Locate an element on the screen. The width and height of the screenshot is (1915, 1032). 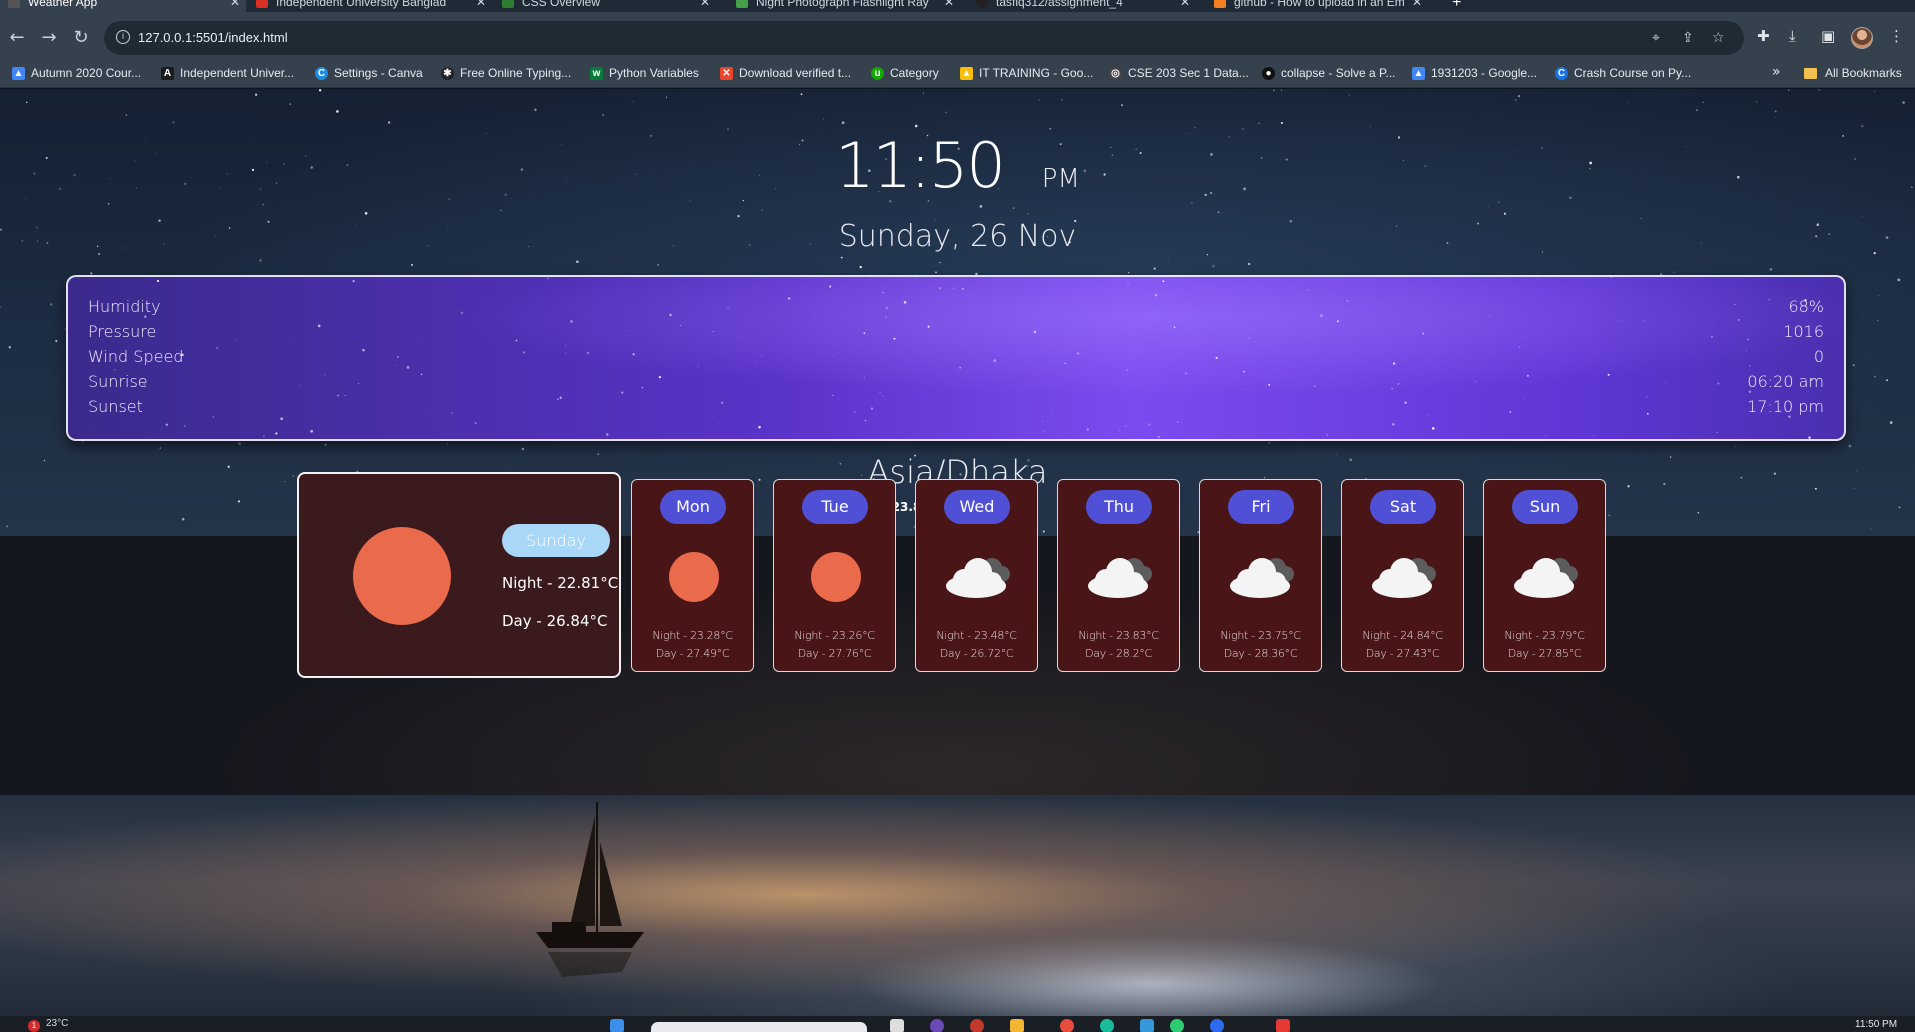
kebab-menu-icon: ⋮ is located at coordinates (1896, 36).